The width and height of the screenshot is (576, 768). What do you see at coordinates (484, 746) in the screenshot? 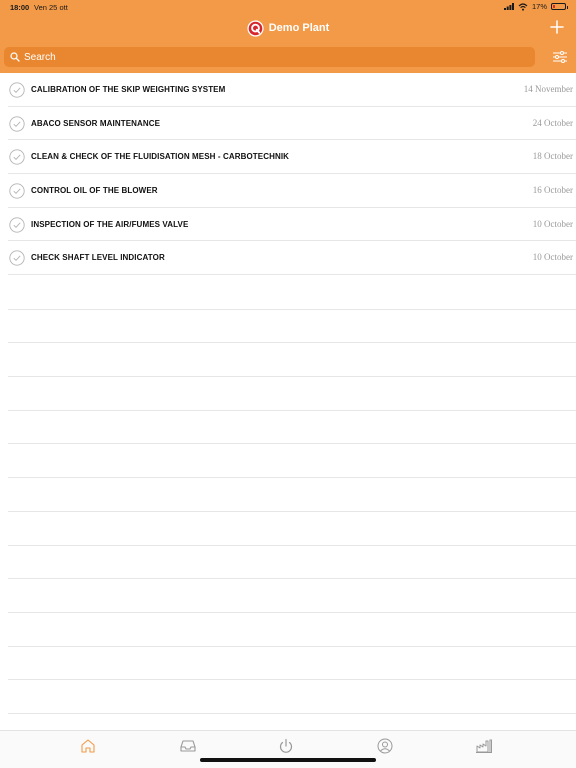
I see `plant-icon` at bounding box center [484, 746].